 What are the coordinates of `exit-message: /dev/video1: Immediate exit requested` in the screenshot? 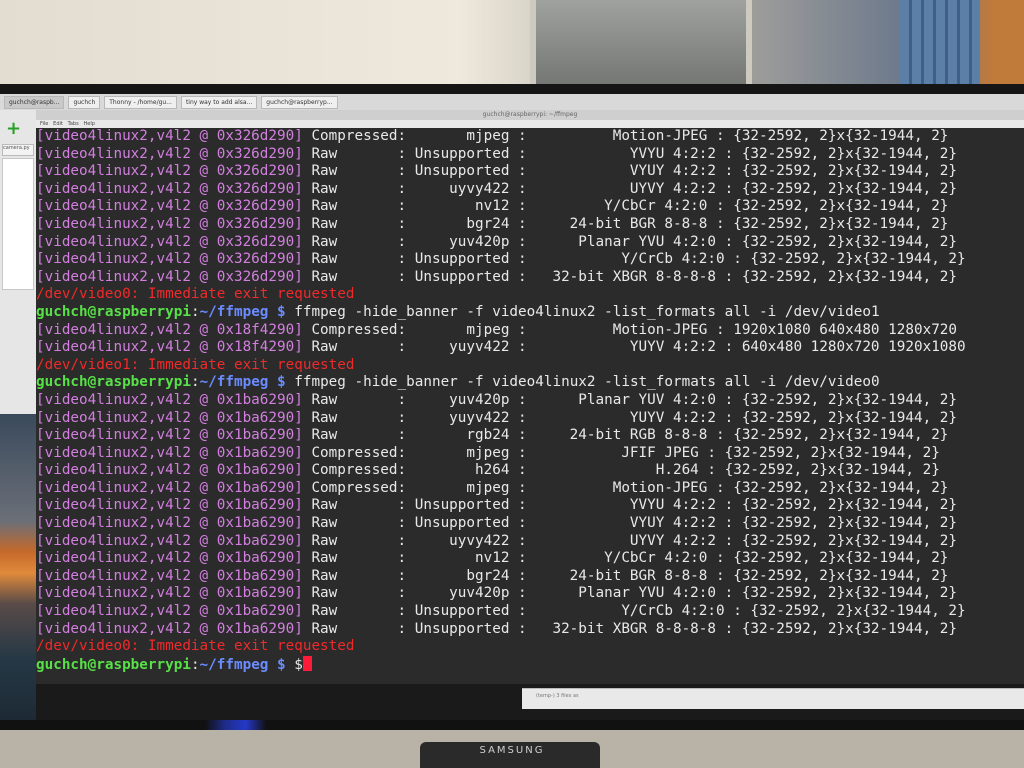 It's located at (195, 364).